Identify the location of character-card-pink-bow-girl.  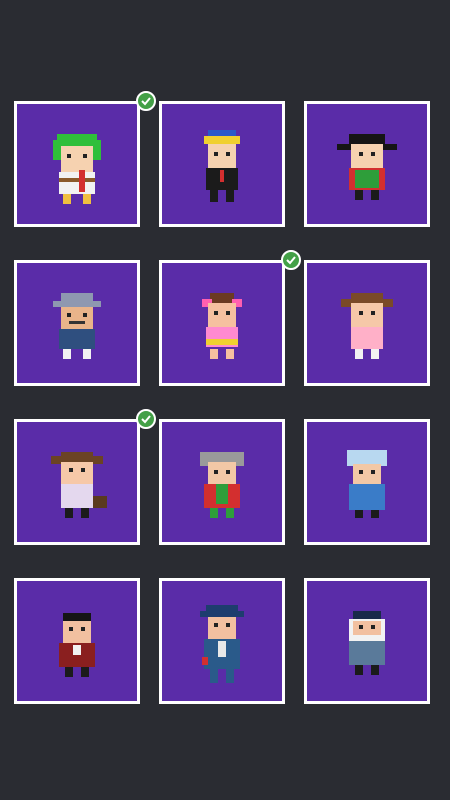
(230, 318).